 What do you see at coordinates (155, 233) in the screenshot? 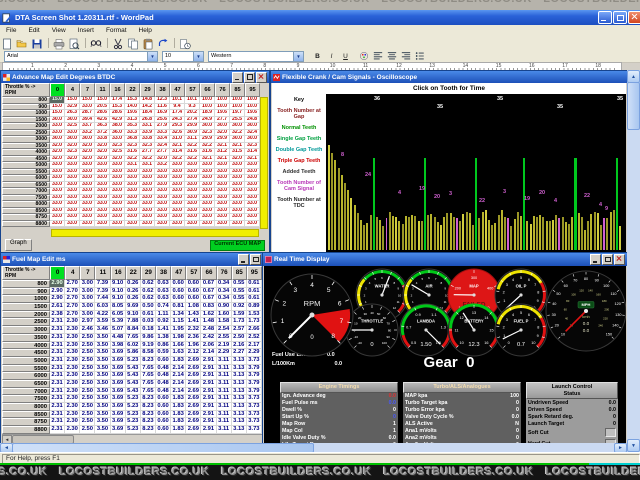
I see `advance-map-hscrollbar` at bounding box center [155, 233].